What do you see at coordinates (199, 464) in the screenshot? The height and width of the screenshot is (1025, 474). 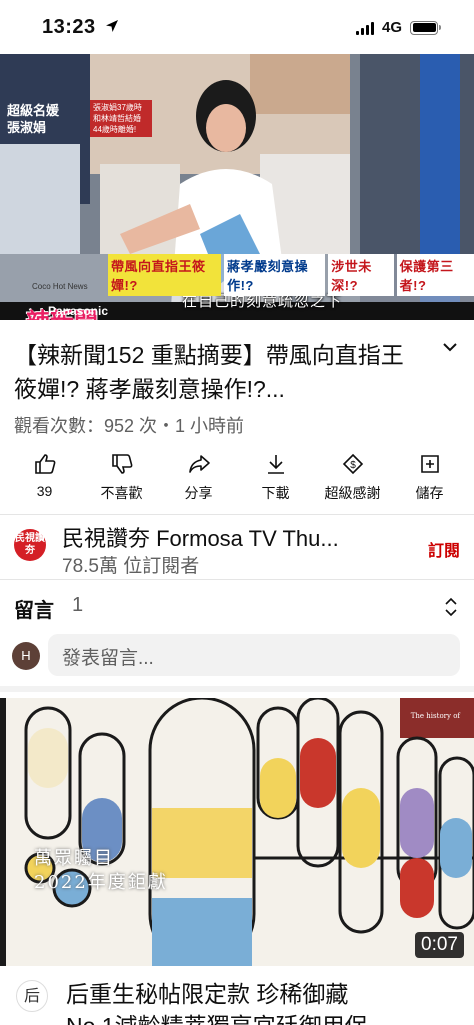 I see `share-icon` at bounding box center [199, 464].